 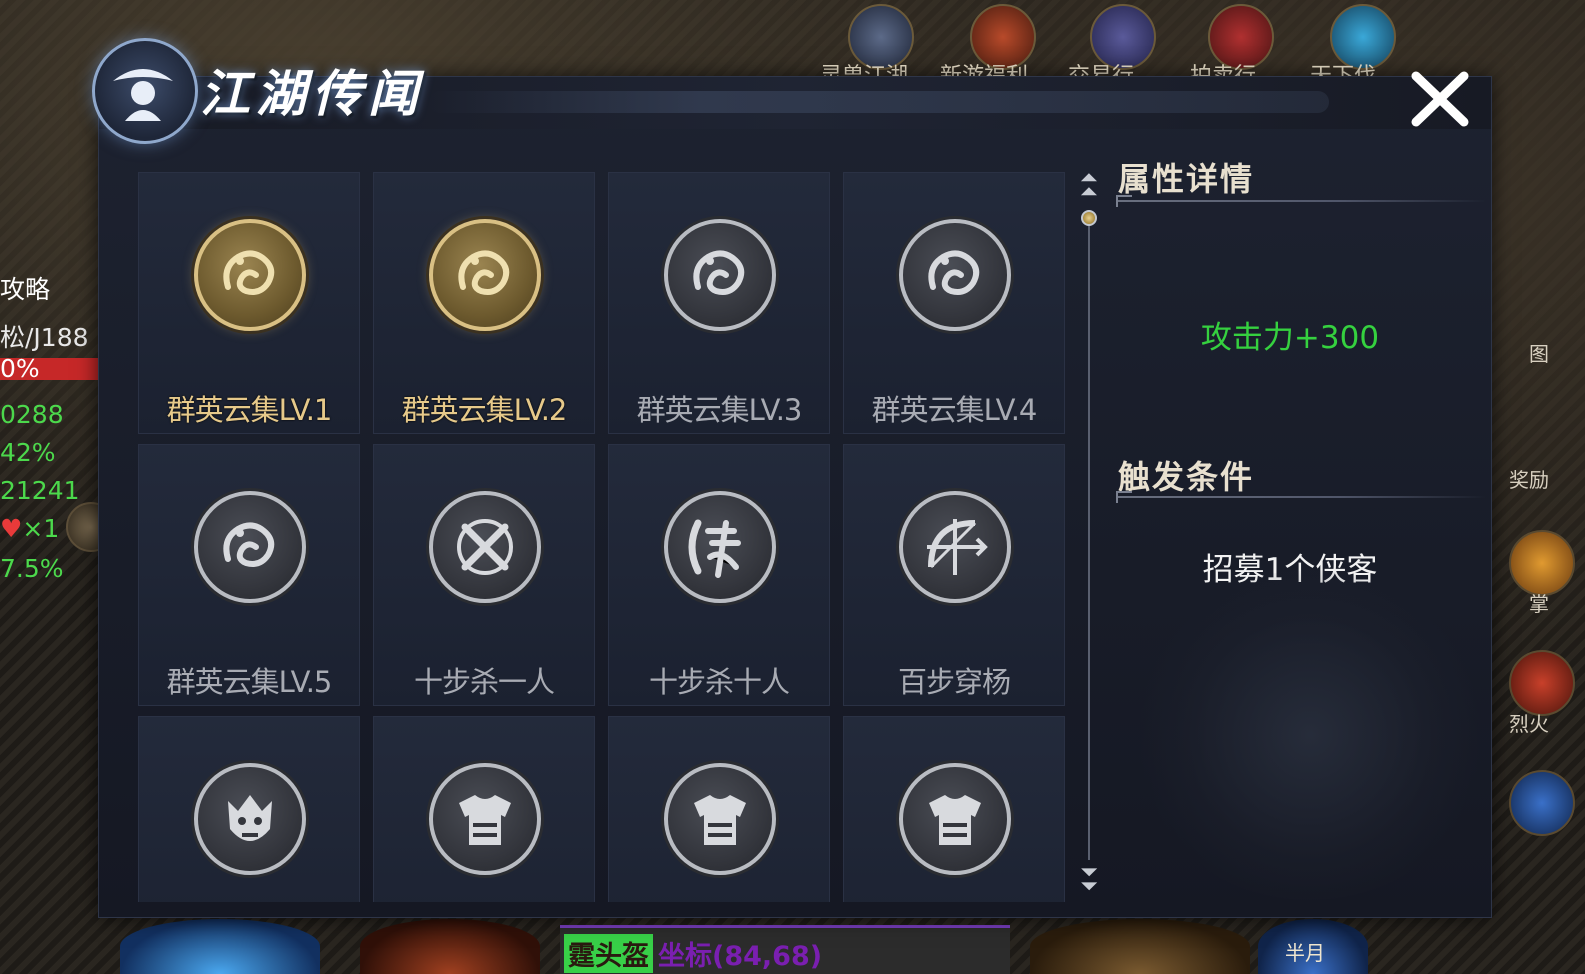 I want to click on header-brush-stroke, so click(x=879, y=102).